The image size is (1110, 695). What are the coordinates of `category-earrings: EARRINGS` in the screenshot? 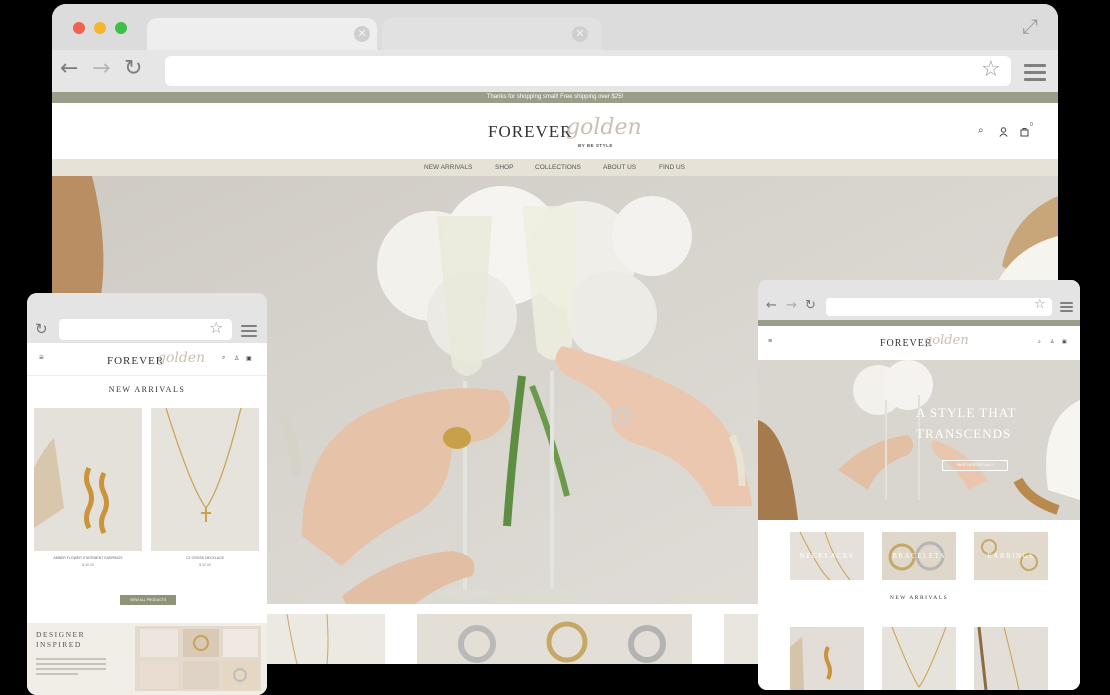 It's located at (1011, 556).